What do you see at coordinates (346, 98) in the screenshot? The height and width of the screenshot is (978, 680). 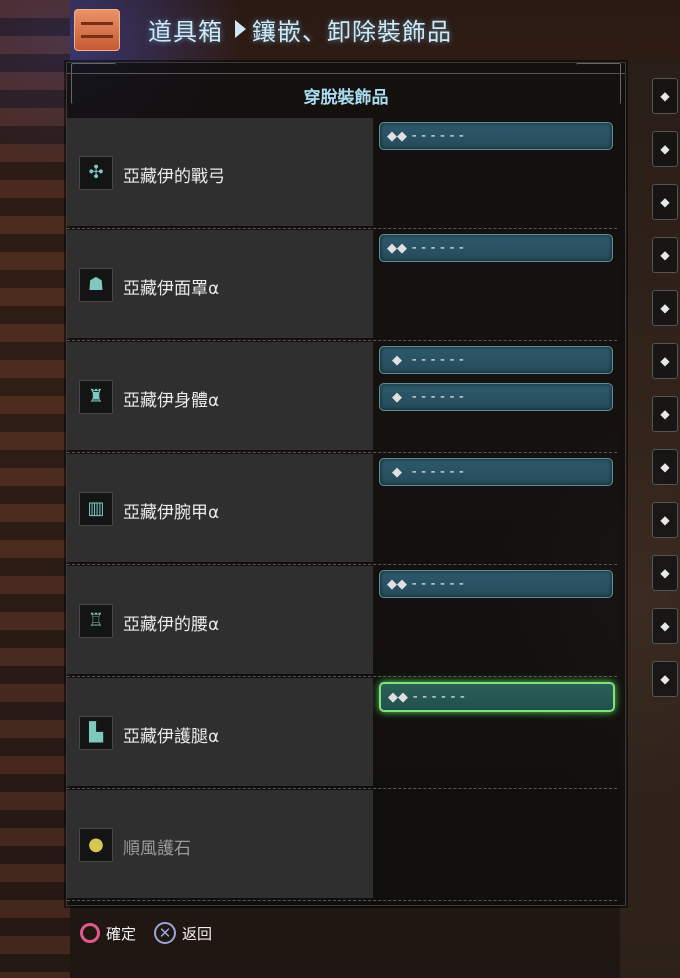 I see `panel-title: 穿脫裝飾品` at bounding box center [346, 98].